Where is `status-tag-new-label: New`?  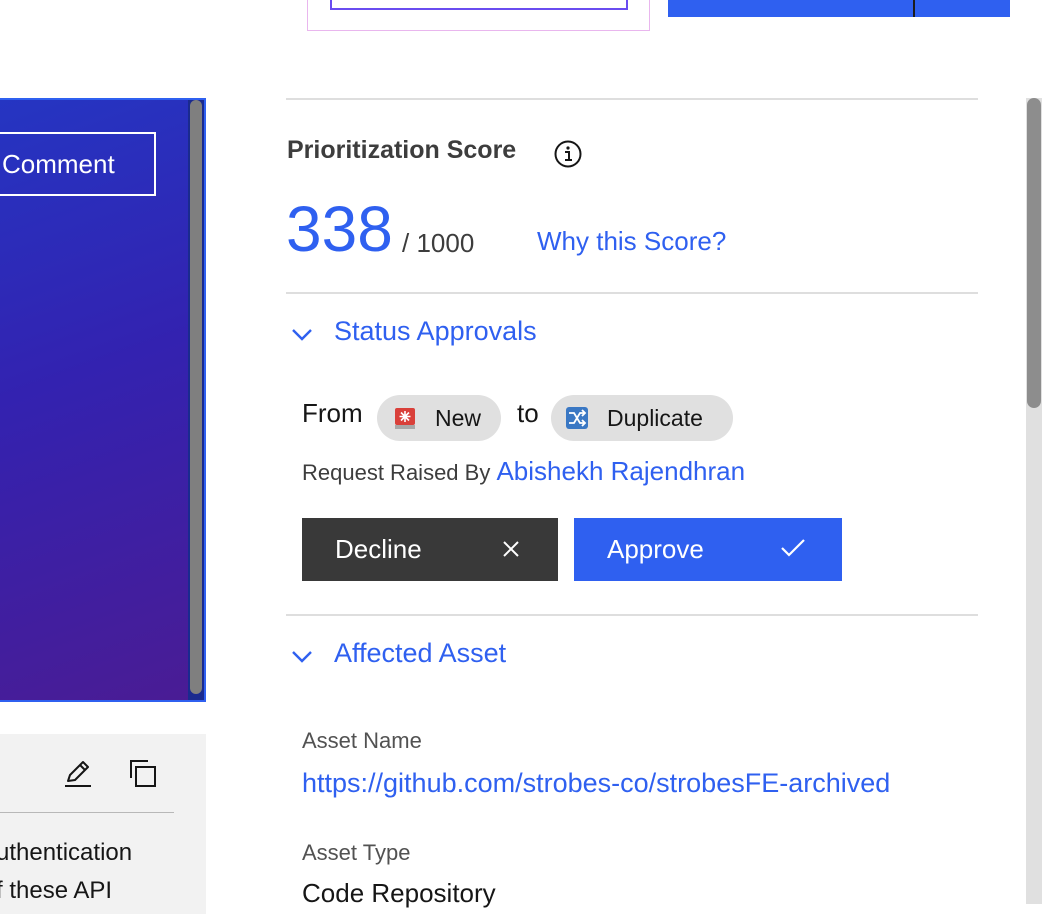 status-tag-new-label: New is located at coordinates (458, 417).